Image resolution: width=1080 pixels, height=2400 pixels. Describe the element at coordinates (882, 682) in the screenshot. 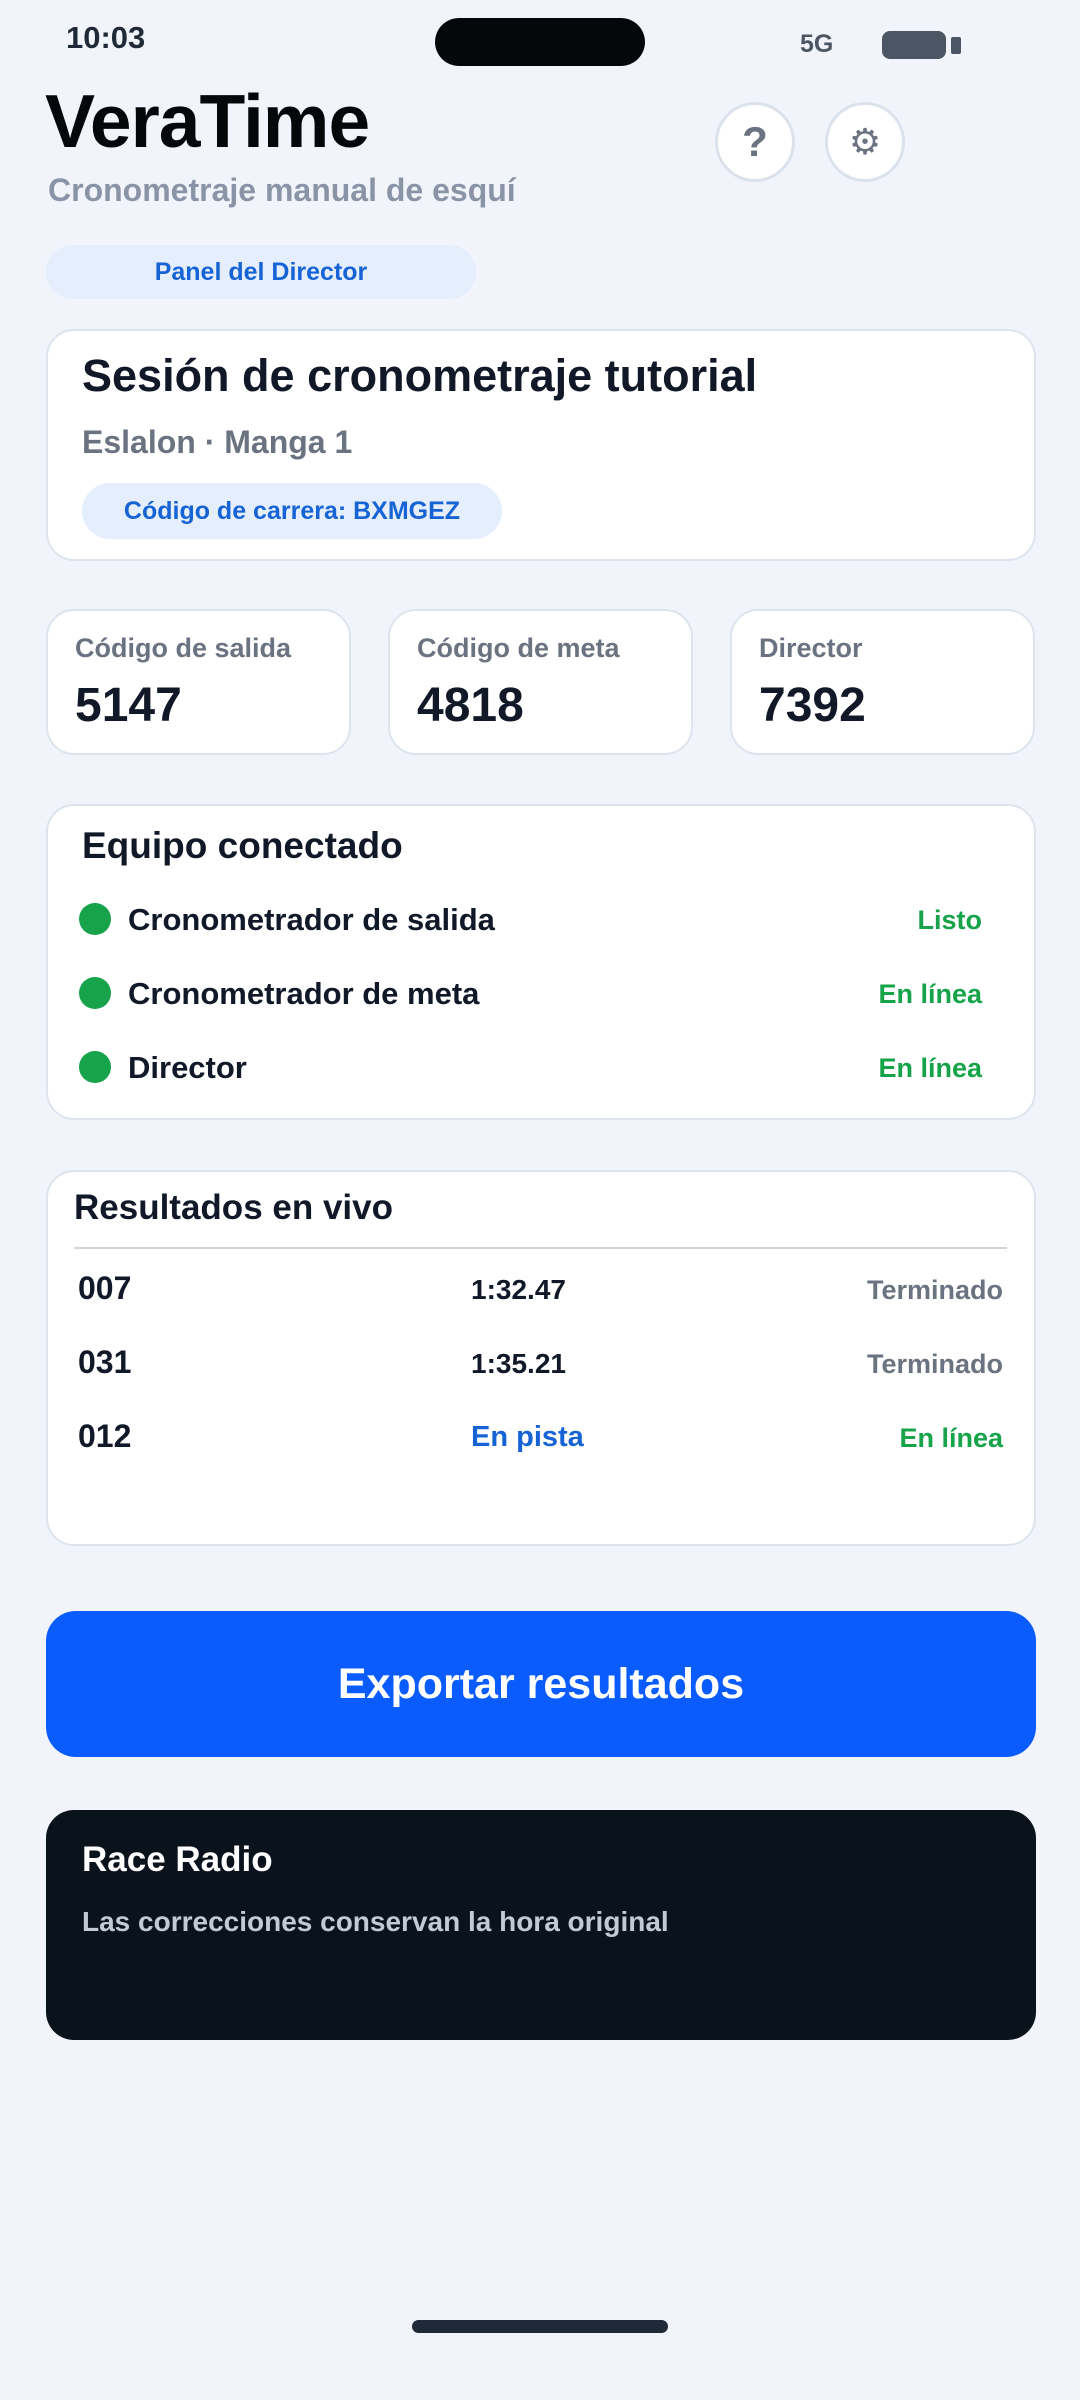

I see `director-code-card: Director 7392` at that location.